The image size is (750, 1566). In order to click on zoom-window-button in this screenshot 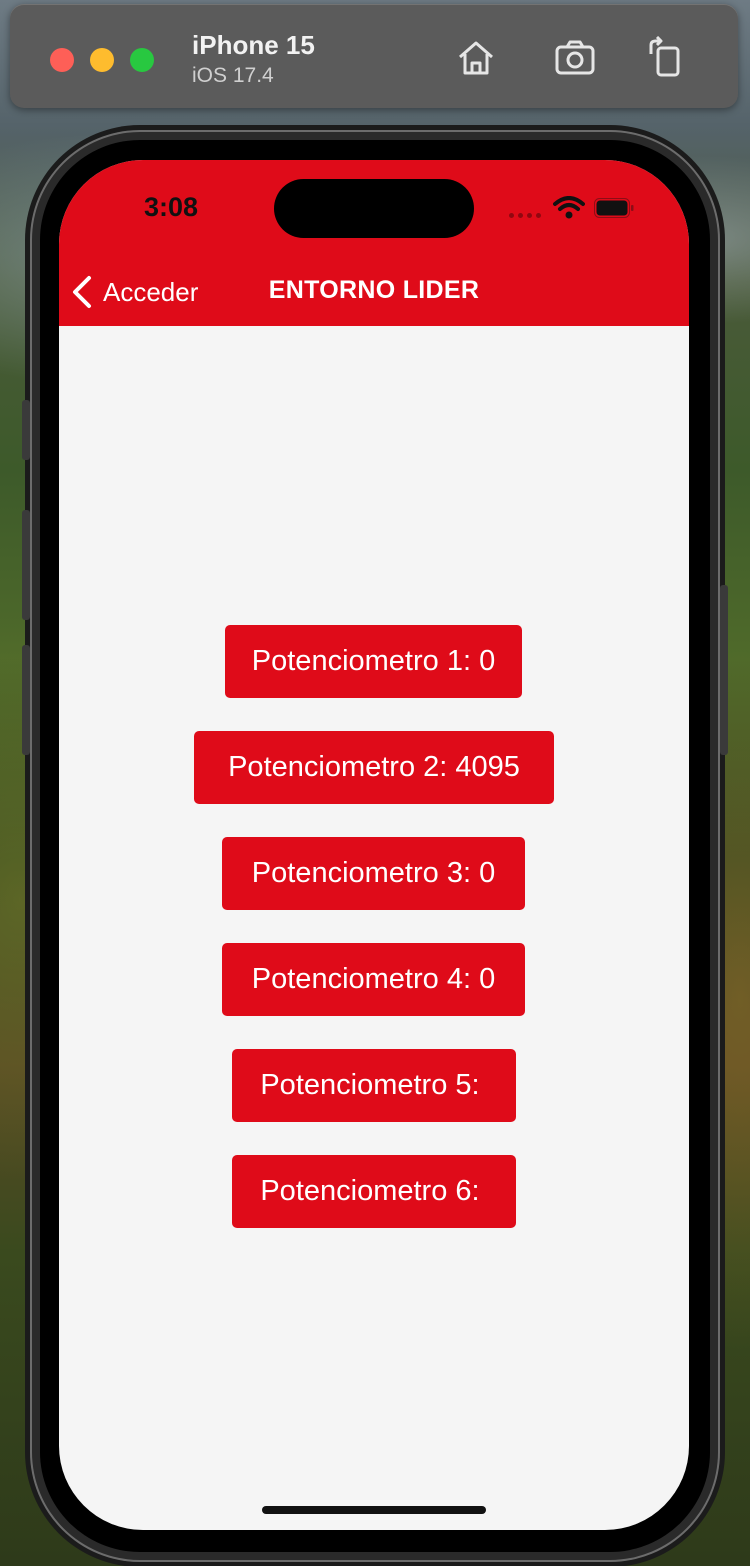, I will do `click(142, 60)`.